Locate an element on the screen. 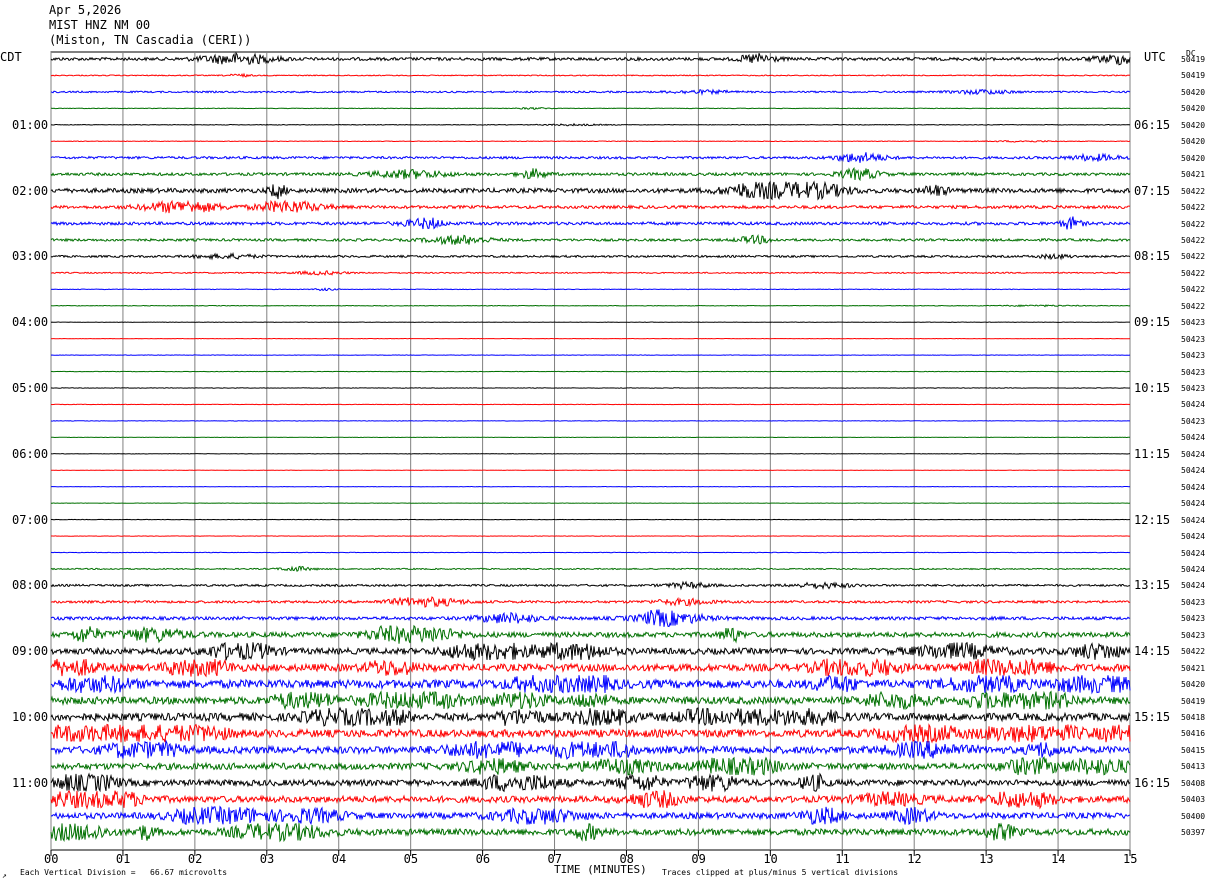  x-tick-label: 14 is located at coordinates (1058, 859).